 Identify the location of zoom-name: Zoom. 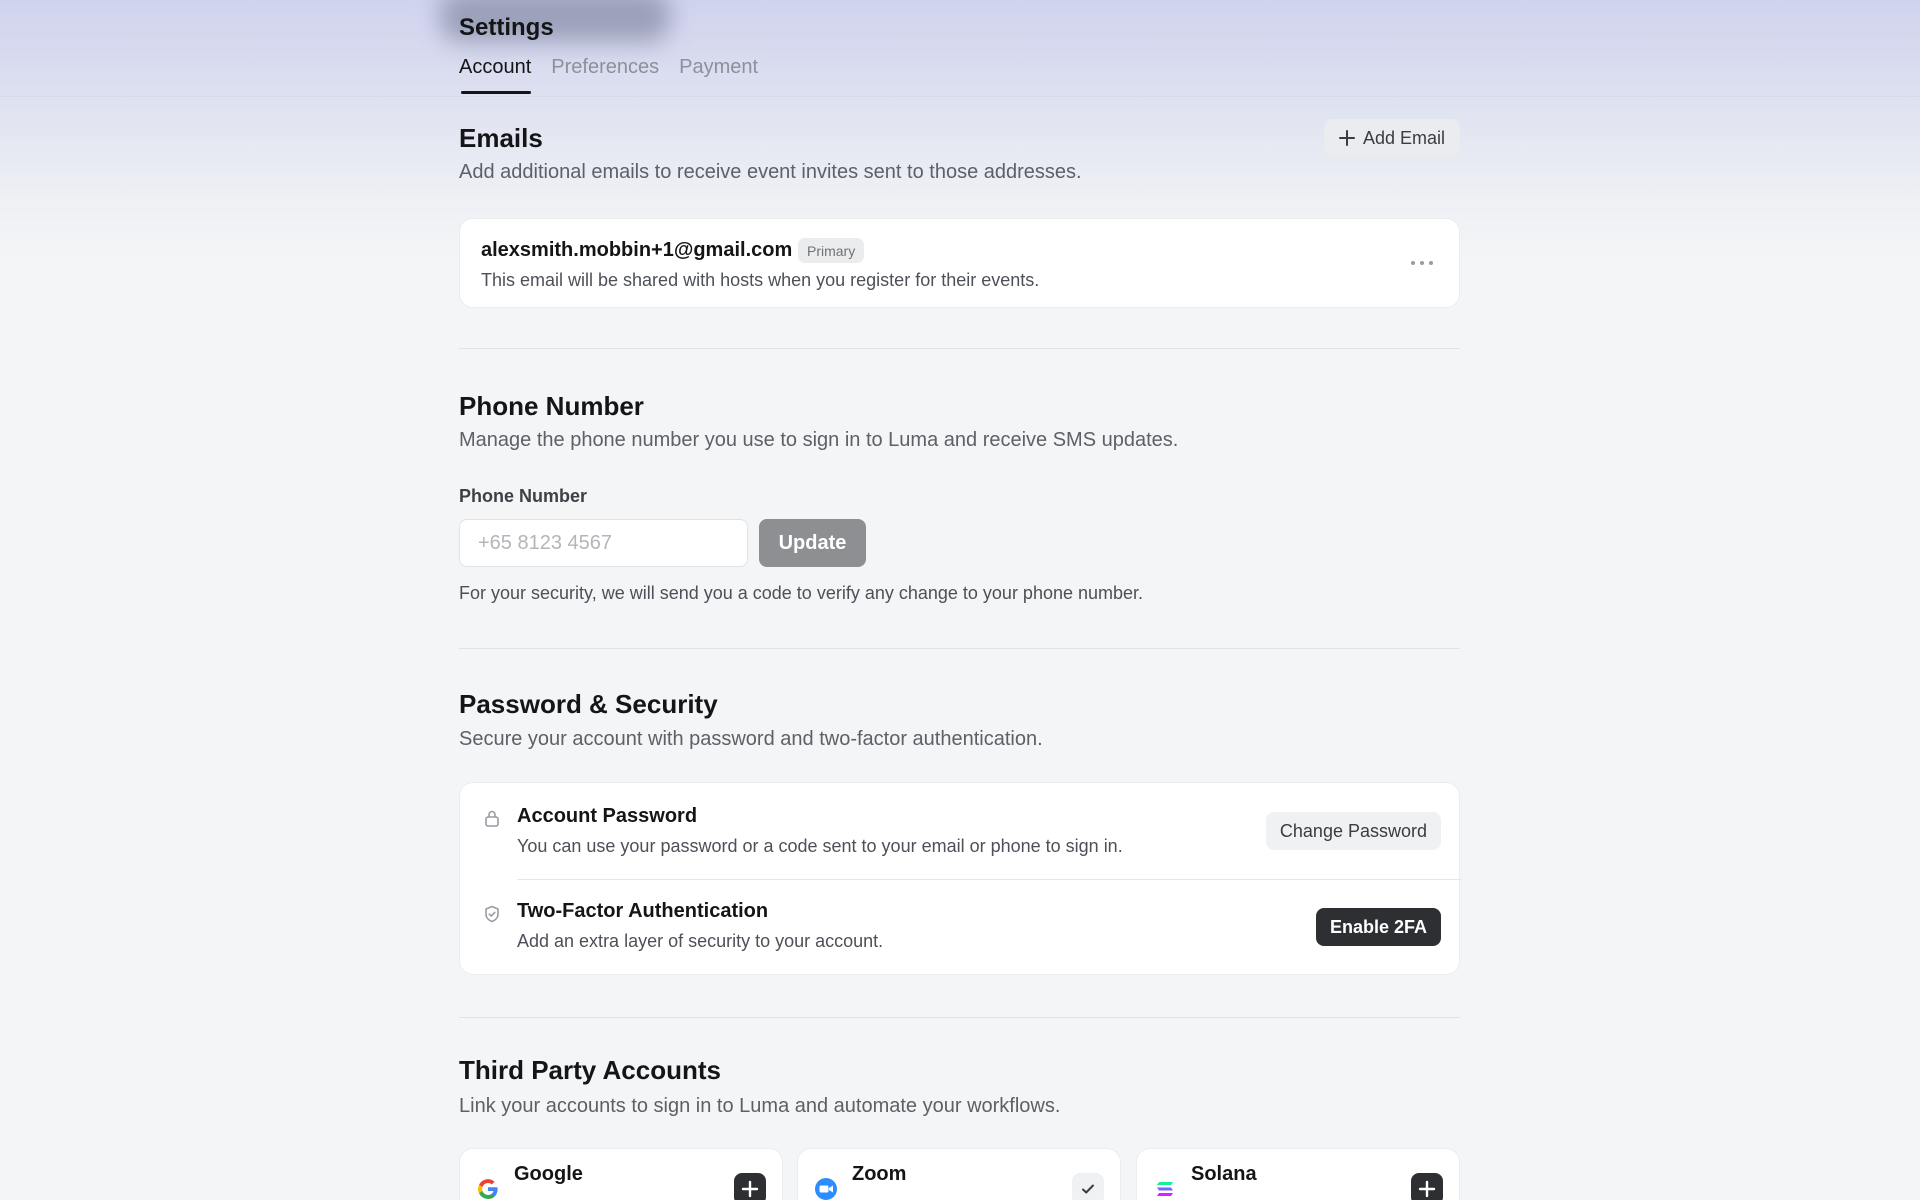
(879, 1174).